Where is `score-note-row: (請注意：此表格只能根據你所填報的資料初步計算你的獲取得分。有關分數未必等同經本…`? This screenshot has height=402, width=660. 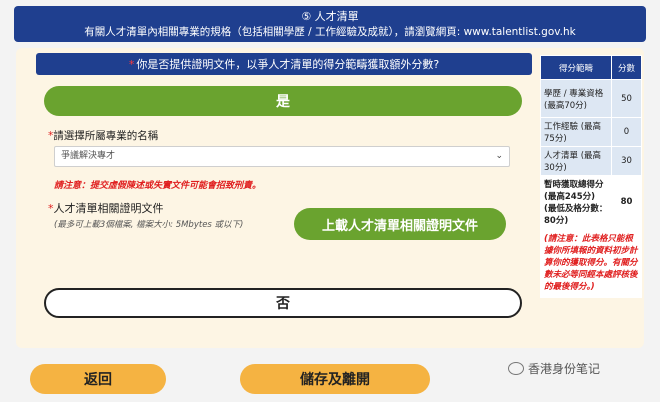
score-note-row: (請注意：此表格只能根據你所填報的資料初步計算你的獲取得分。有關分數未必等同經本… is located at coordinates (591, 263).